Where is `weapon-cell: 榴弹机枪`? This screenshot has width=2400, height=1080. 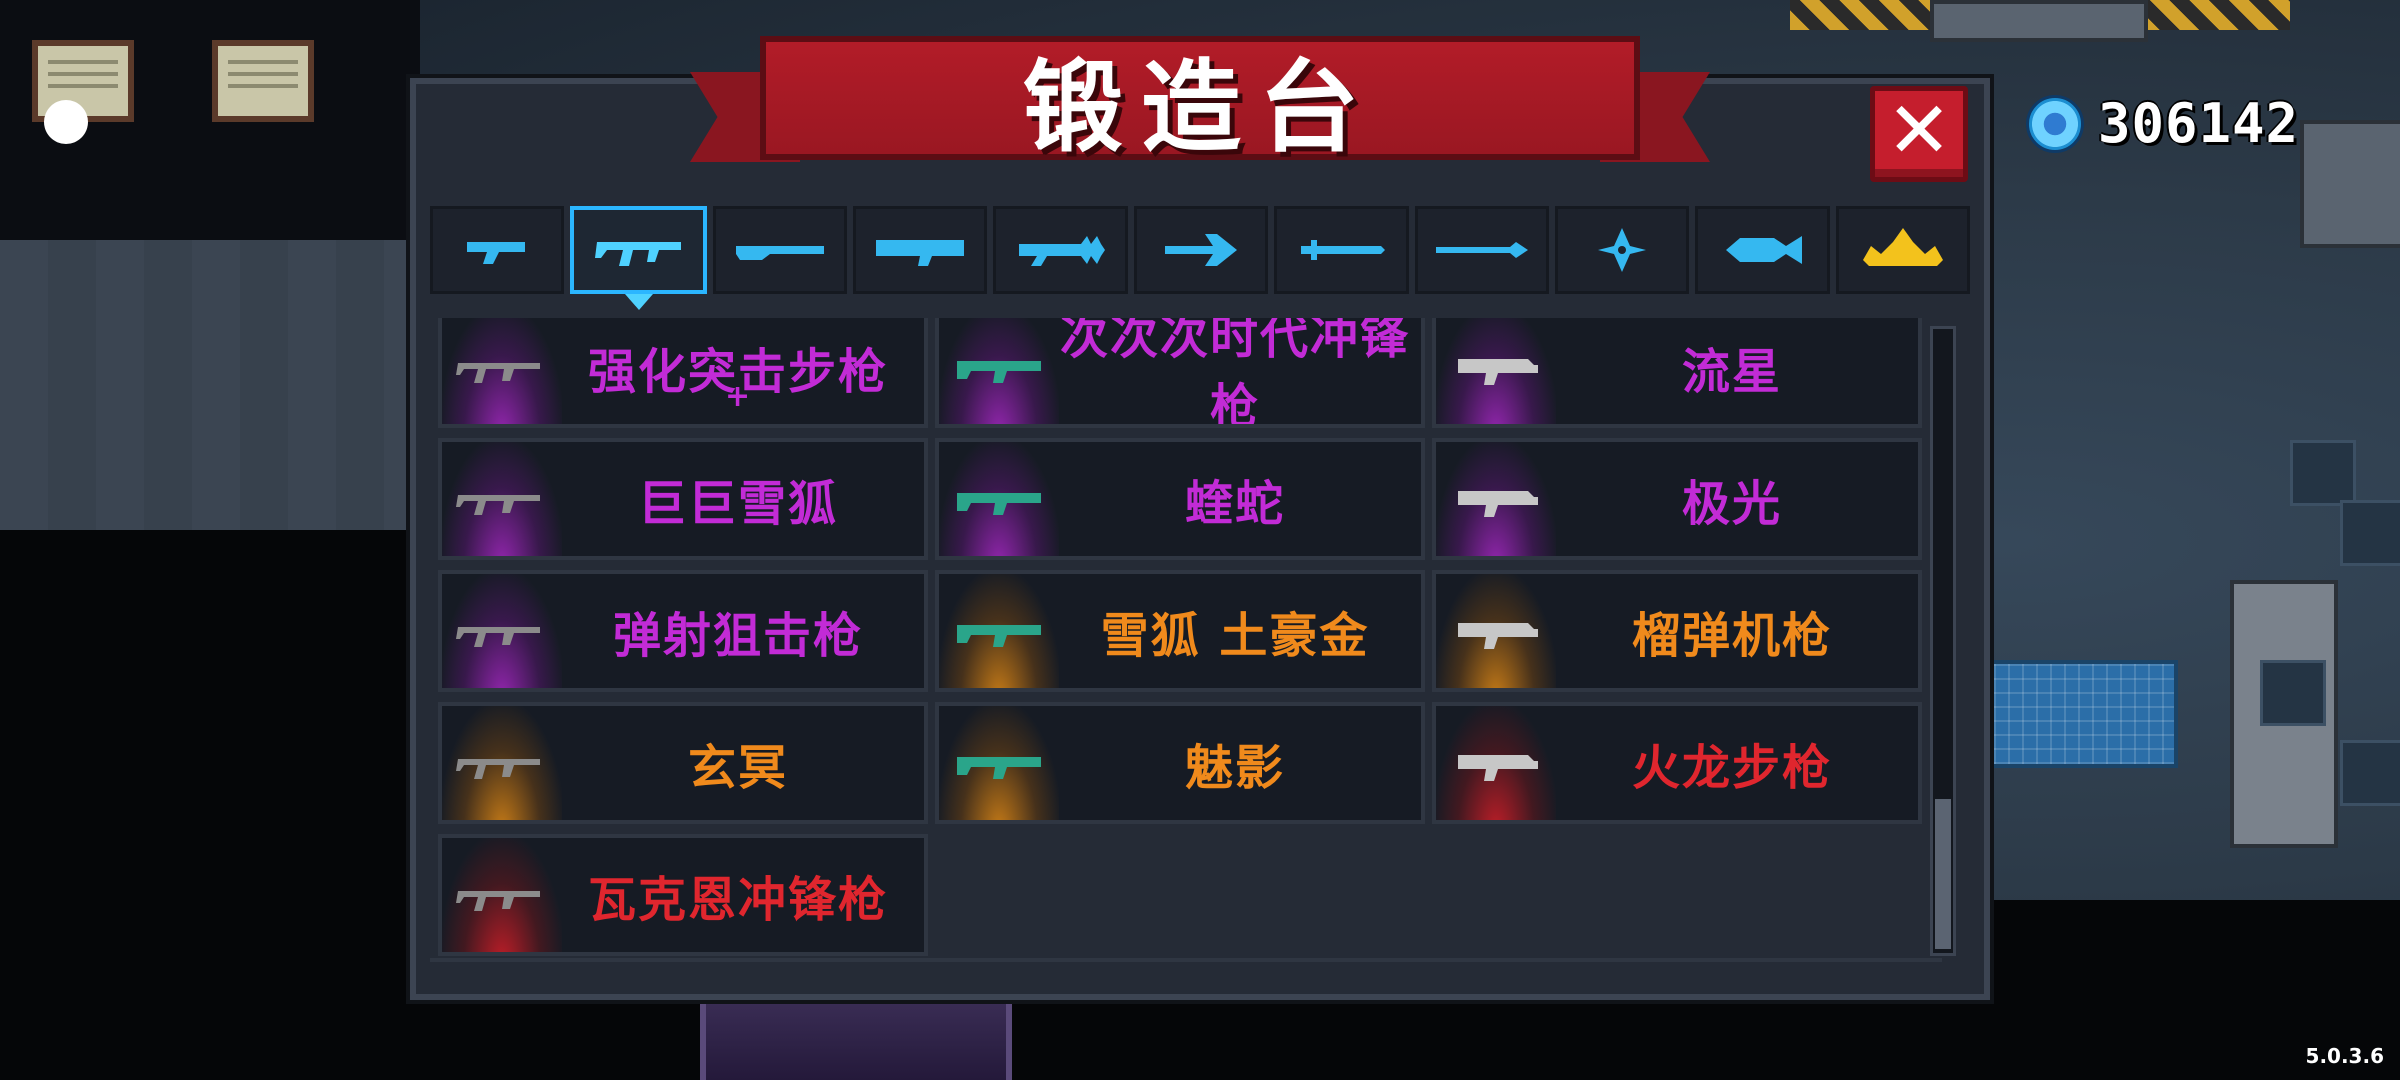 weapon-cell: 榴弹机枪 is located at coordinates (1677, 631).